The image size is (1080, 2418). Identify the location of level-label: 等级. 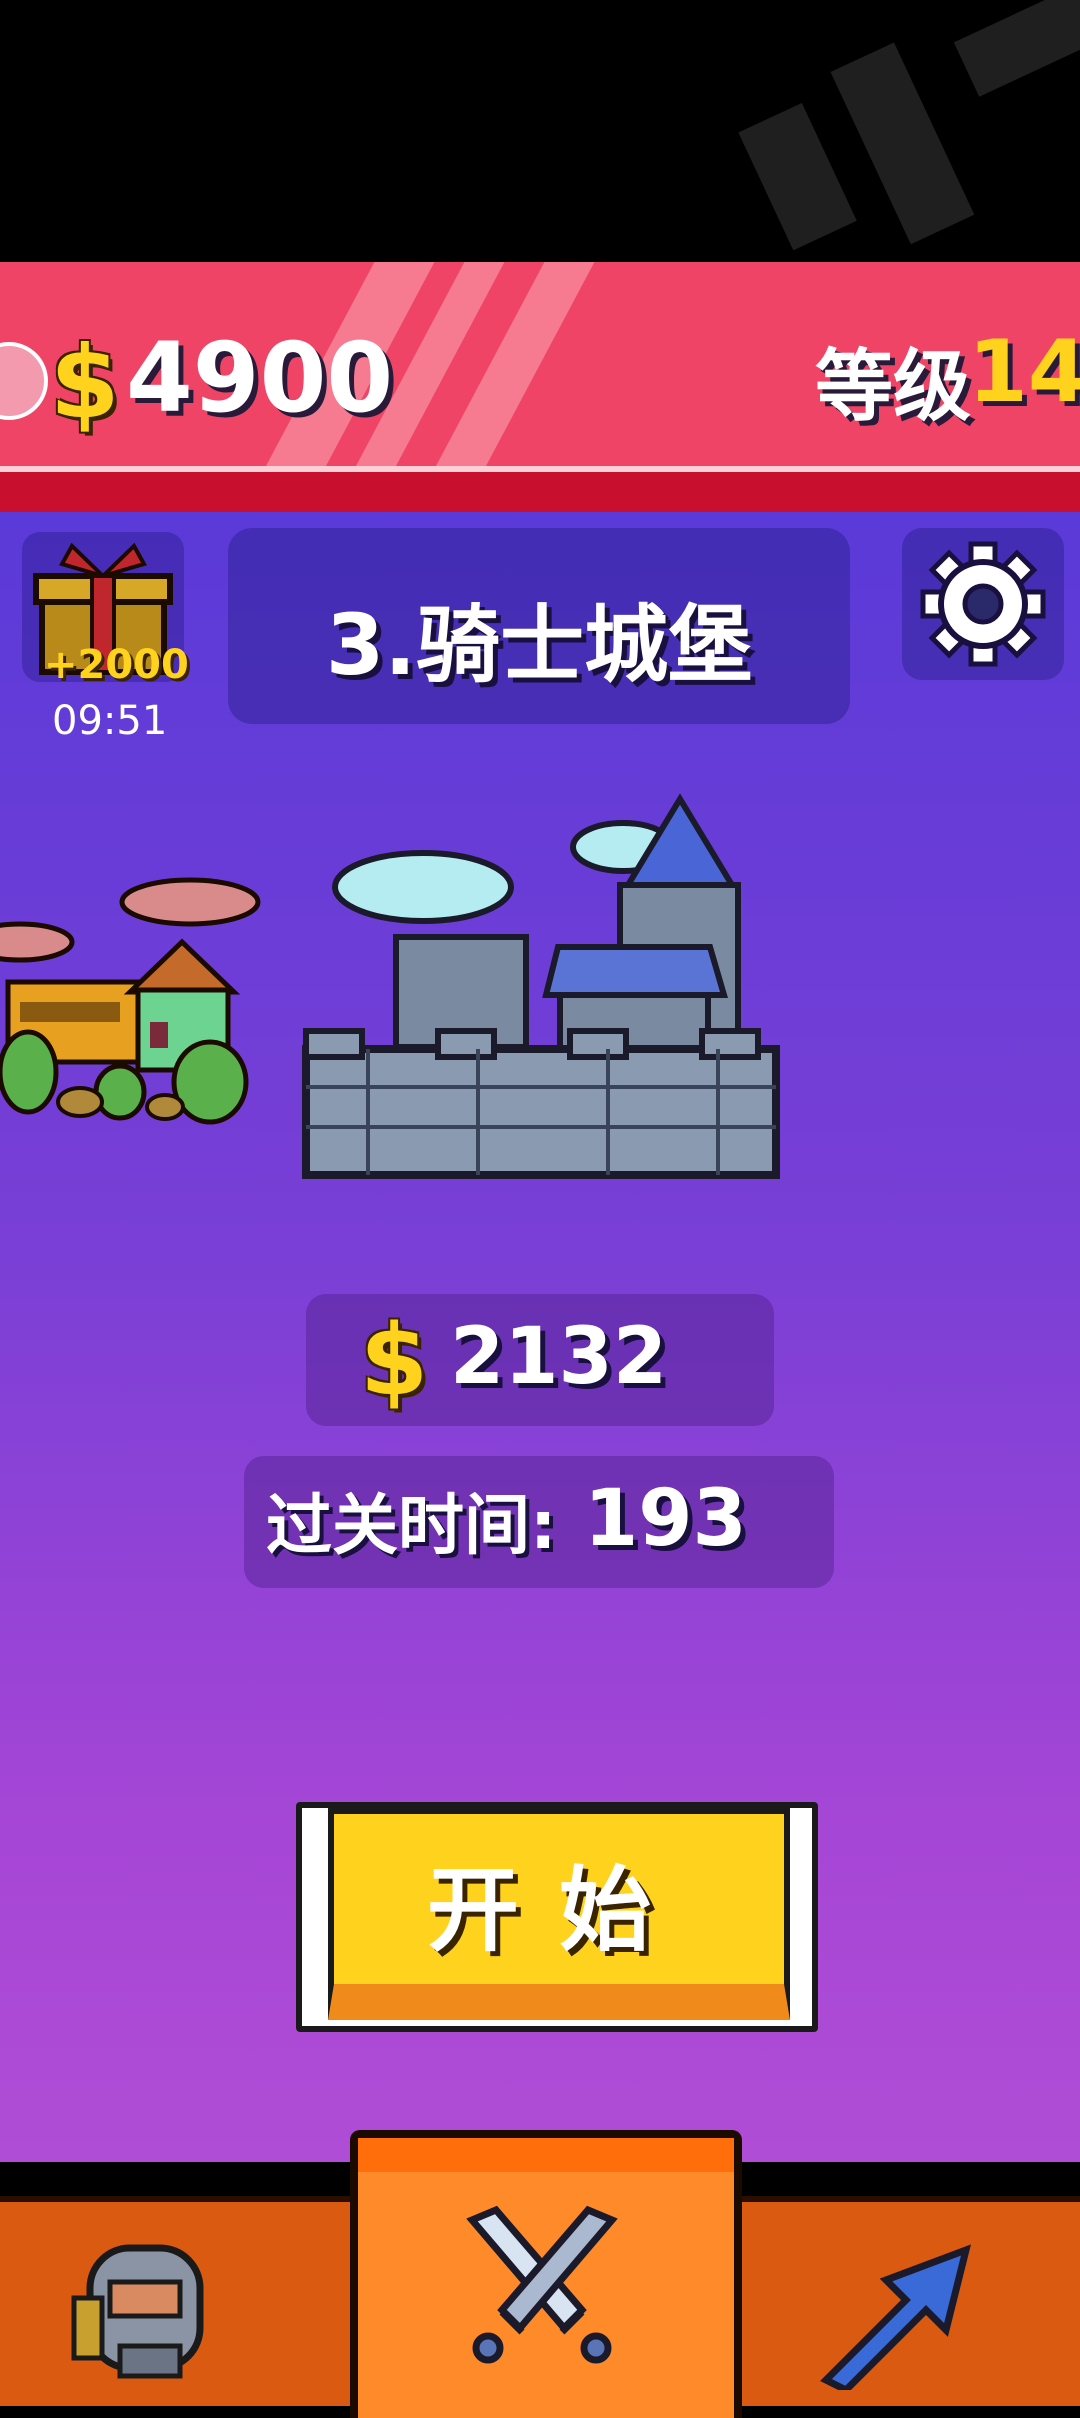
(893, 387).